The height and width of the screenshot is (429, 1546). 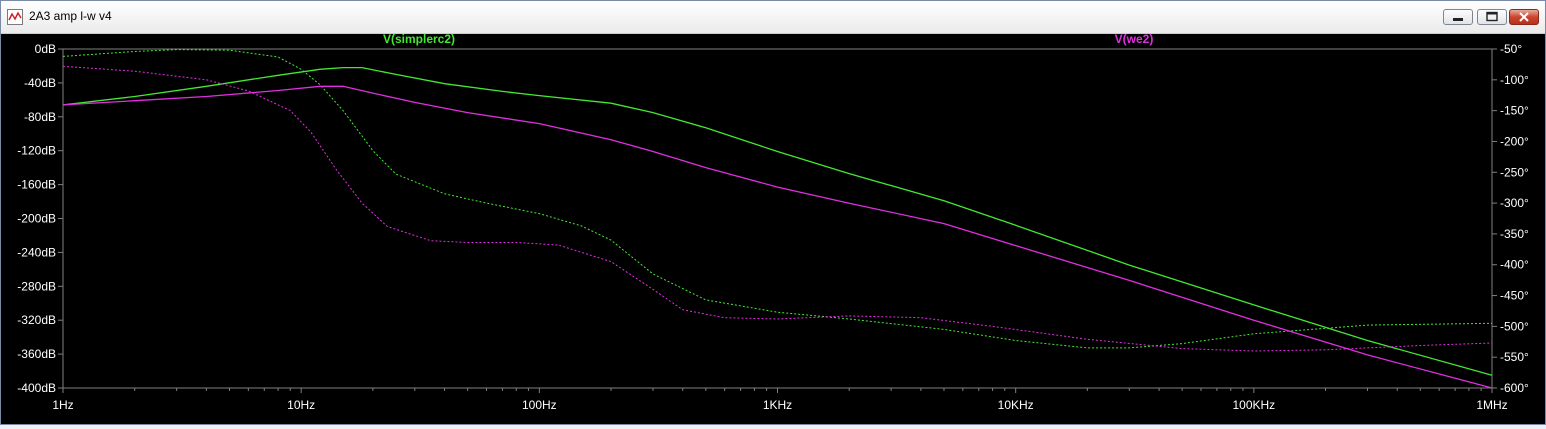 I want to click on y-left-tick-label: -80dB, so click(x=40, y=117).